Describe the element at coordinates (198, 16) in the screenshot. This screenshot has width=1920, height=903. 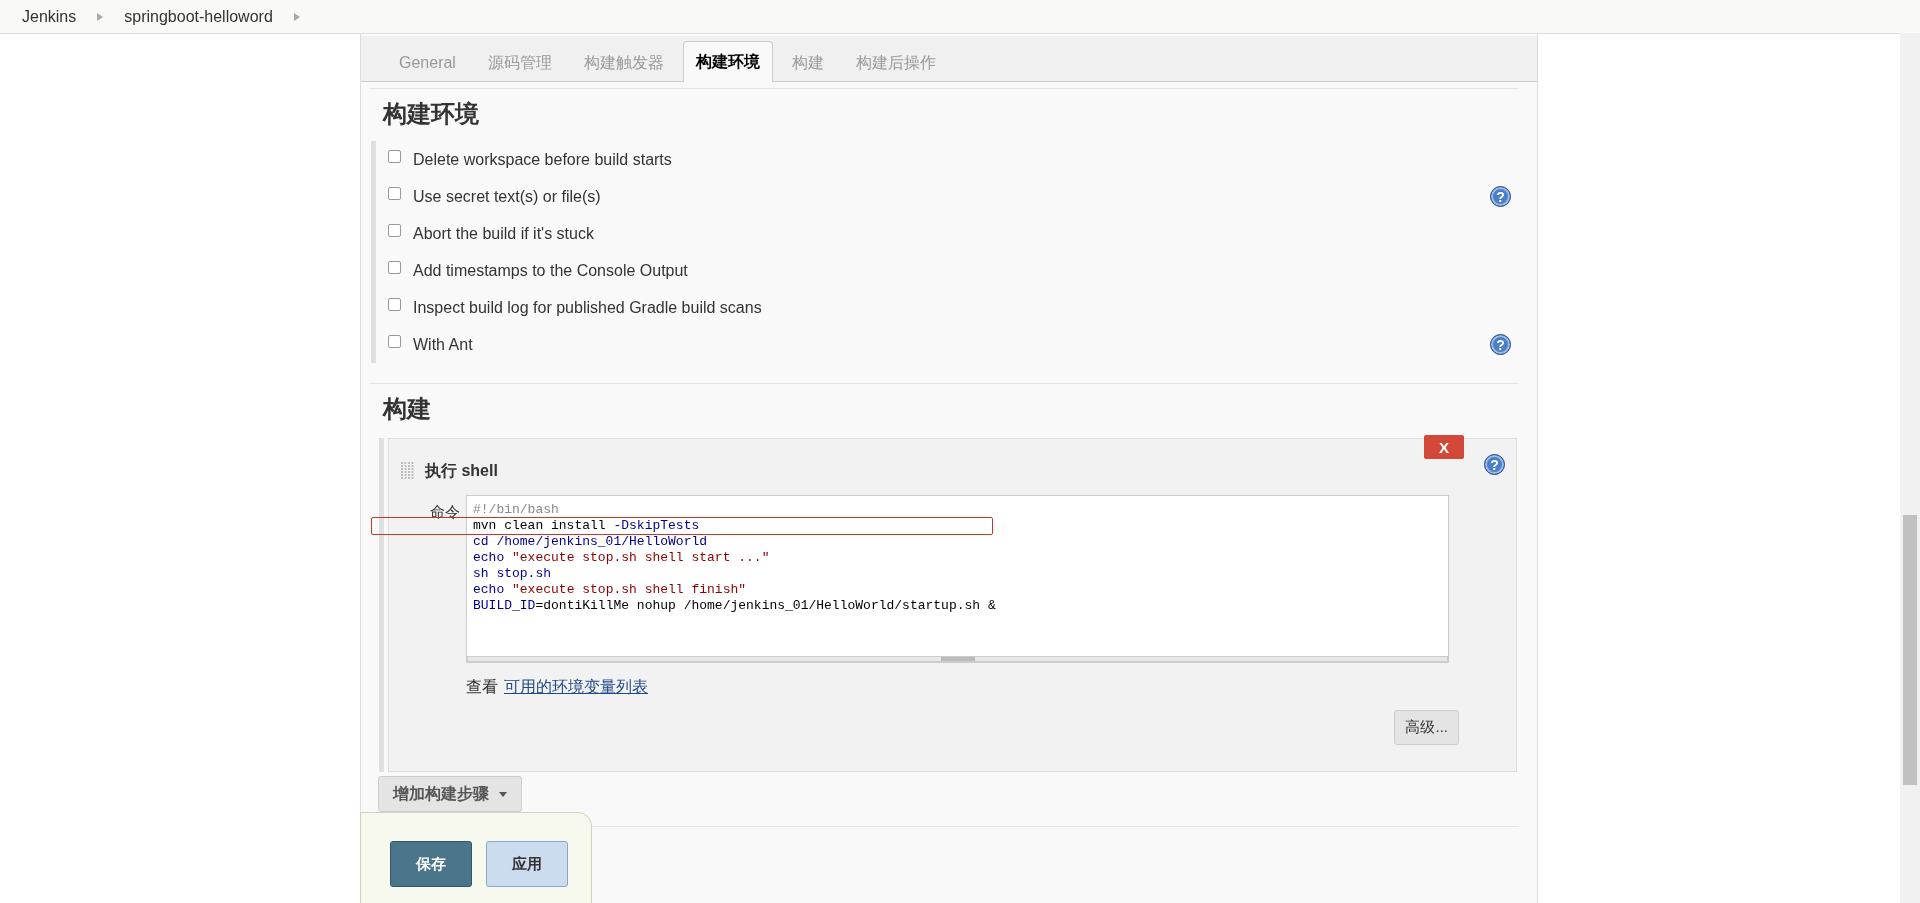
I see `breadcrumb-link: springboot-helloword` at that location.